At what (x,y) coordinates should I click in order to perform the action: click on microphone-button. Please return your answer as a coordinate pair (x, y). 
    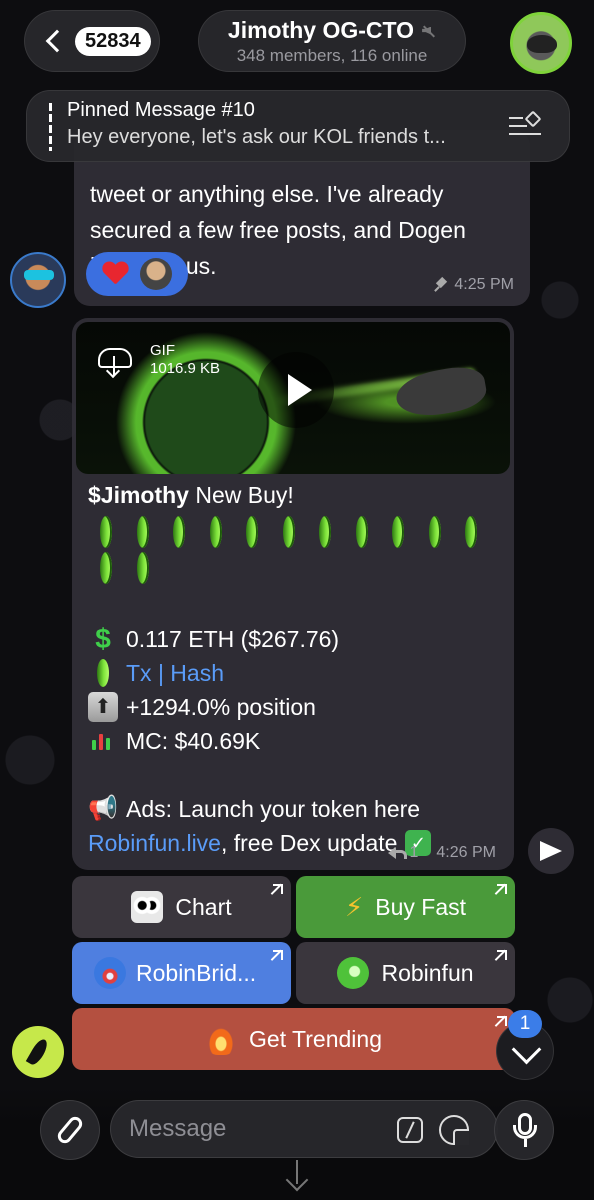
    Looking at the image, I should click on (524, 1130).